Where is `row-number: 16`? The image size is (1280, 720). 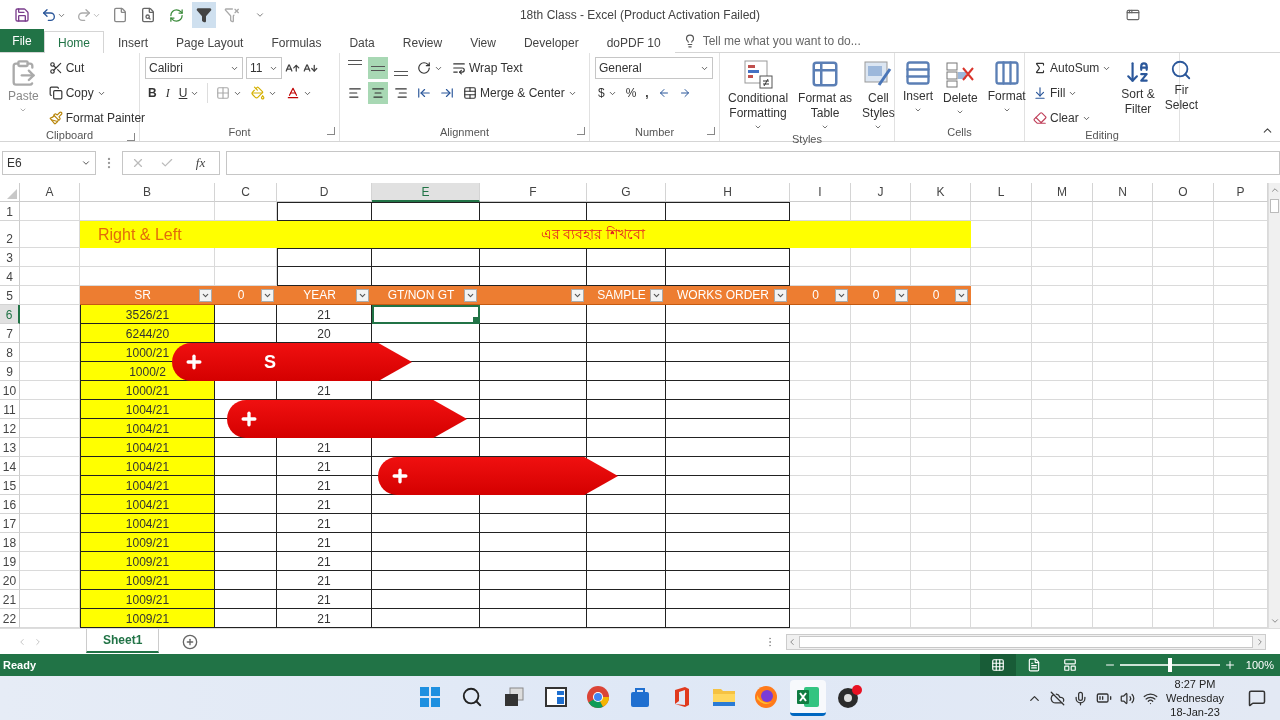
row-number: 16 is located at coordinates (10, 504).